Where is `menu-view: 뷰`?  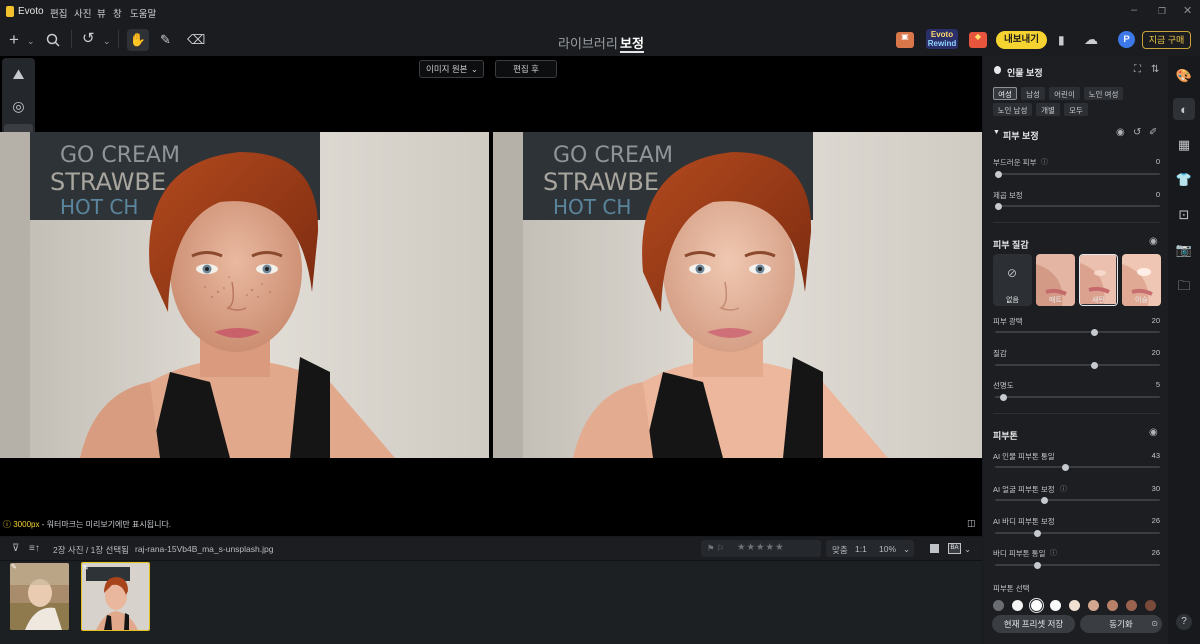 menu-view: 뷰 is located at coordinates (101, 13).